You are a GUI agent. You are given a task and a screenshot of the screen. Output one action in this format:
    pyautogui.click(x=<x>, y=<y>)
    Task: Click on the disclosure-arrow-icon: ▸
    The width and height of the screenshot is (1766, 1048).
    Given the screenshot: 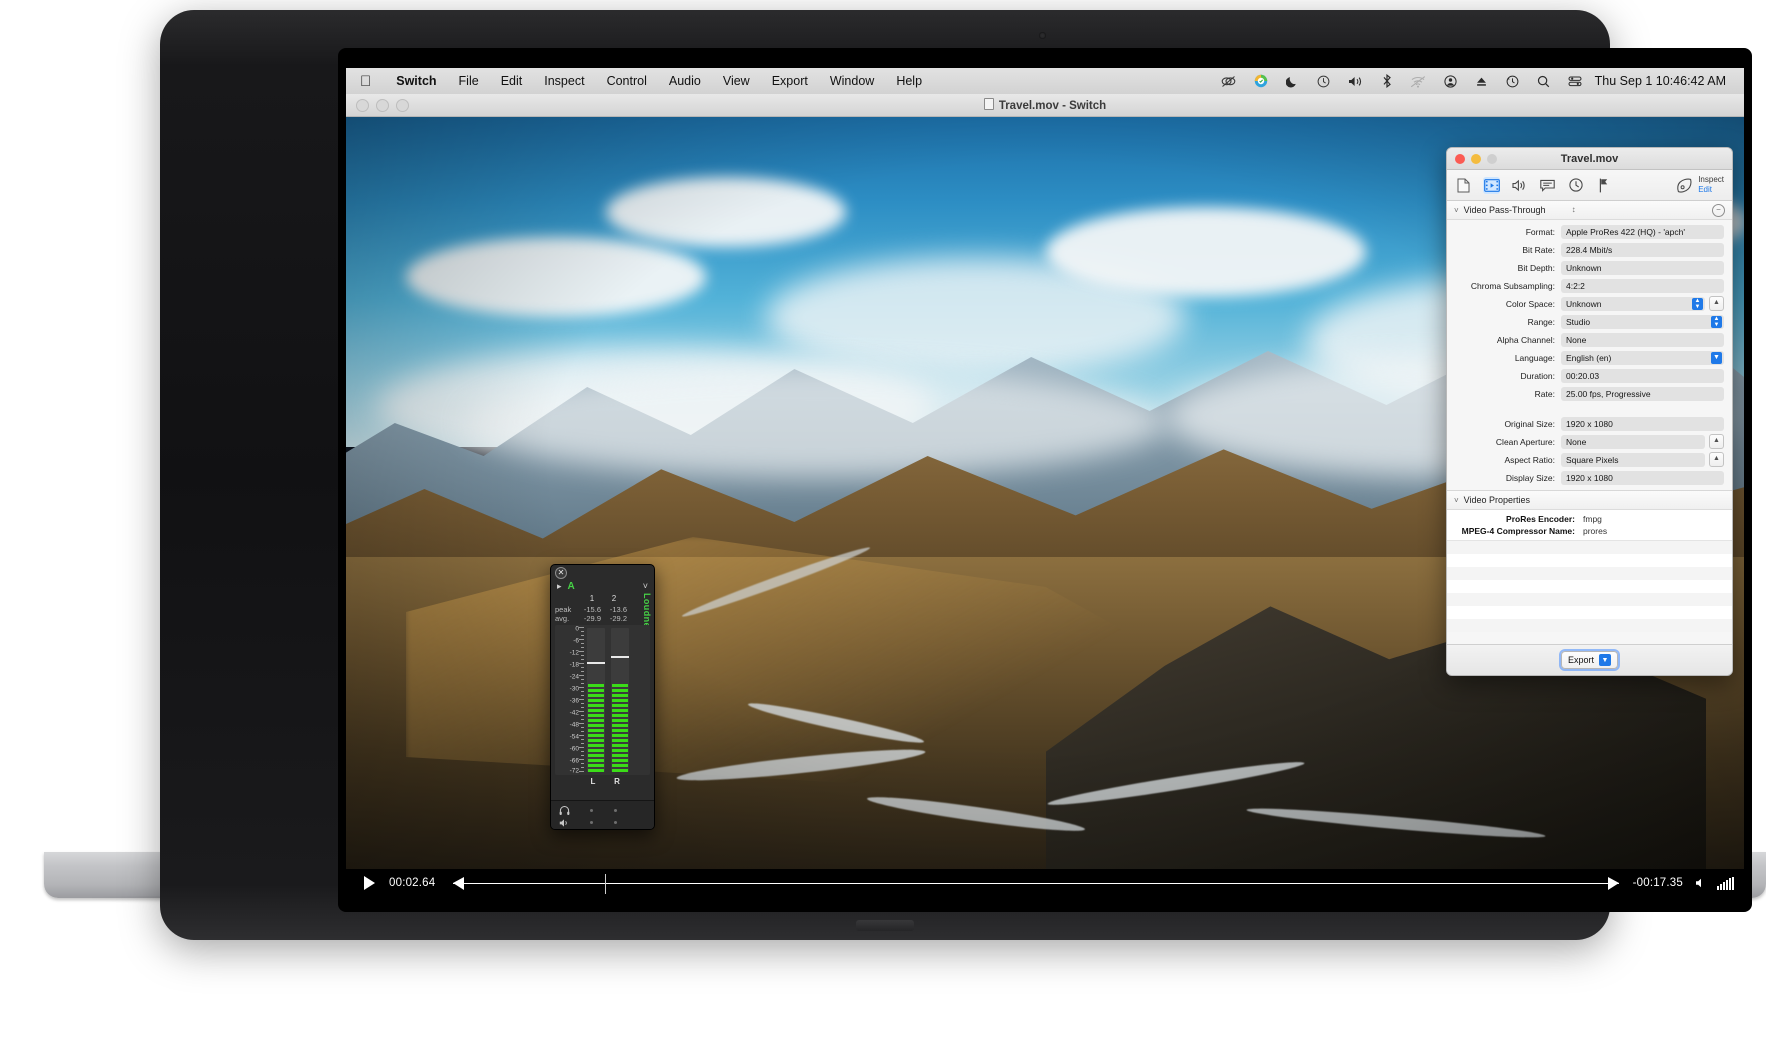 What is the action you would take?
    pyautogui.click(x=559, y=586)
    